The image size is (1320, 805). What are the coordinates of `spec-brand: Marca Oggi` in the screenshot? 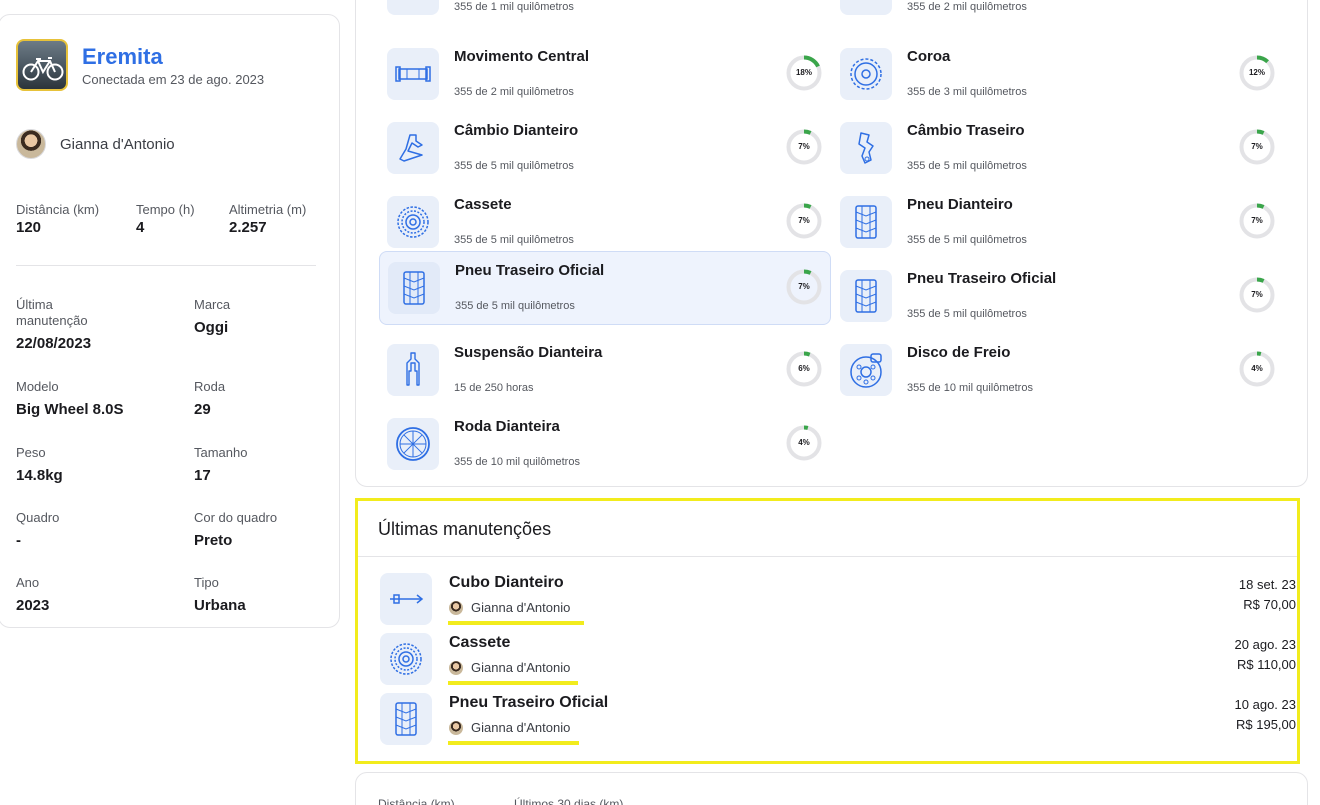 It's located at (212, 316).